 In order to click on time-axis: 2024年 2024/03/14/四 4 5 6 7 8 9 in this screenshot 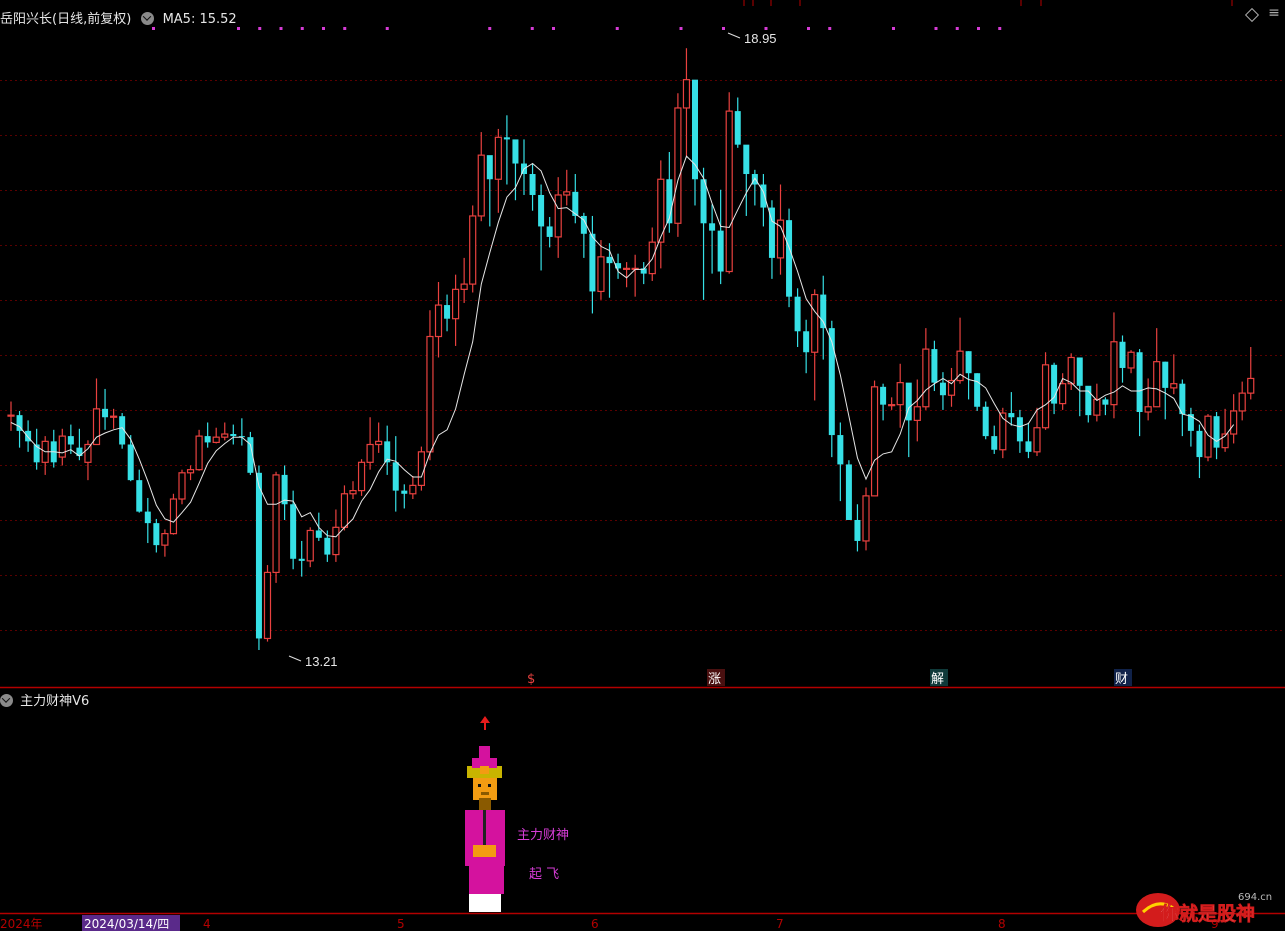, I will do `click(609, 923)`.